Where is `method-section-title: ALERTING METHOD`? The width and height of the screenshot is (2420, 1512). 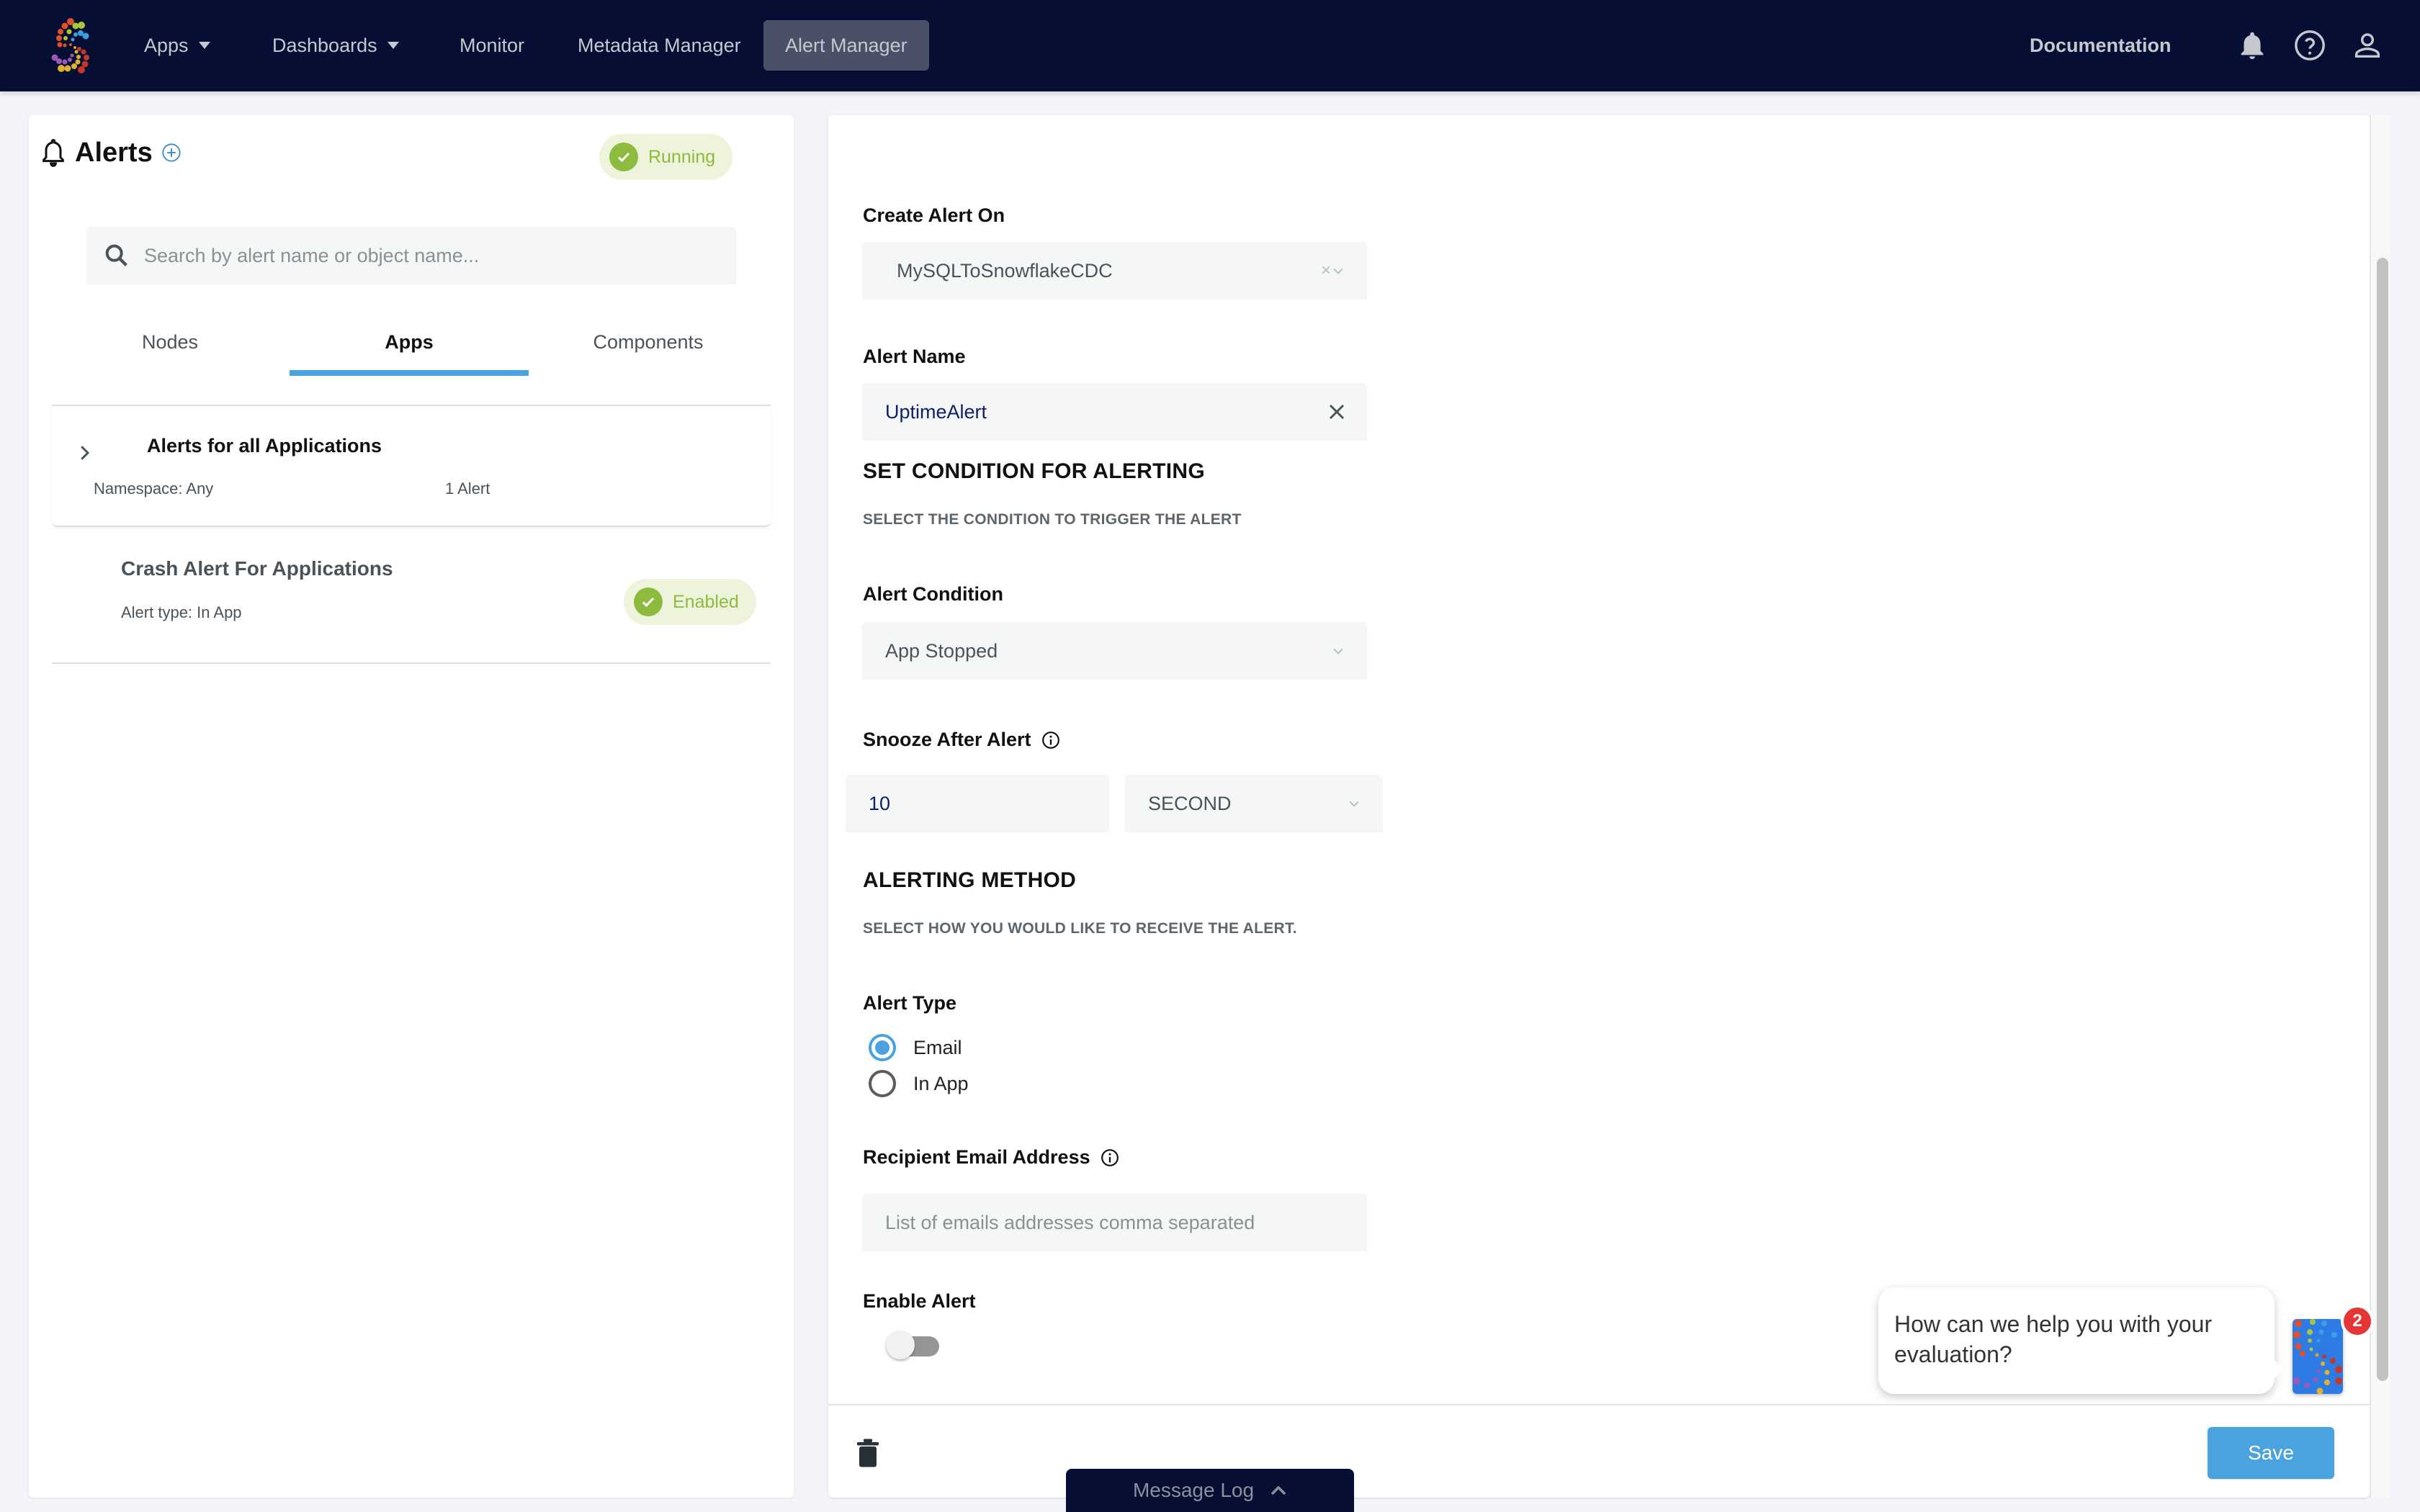
method-section-title: ALERTING METHOD is located at coordinates (970, 880).